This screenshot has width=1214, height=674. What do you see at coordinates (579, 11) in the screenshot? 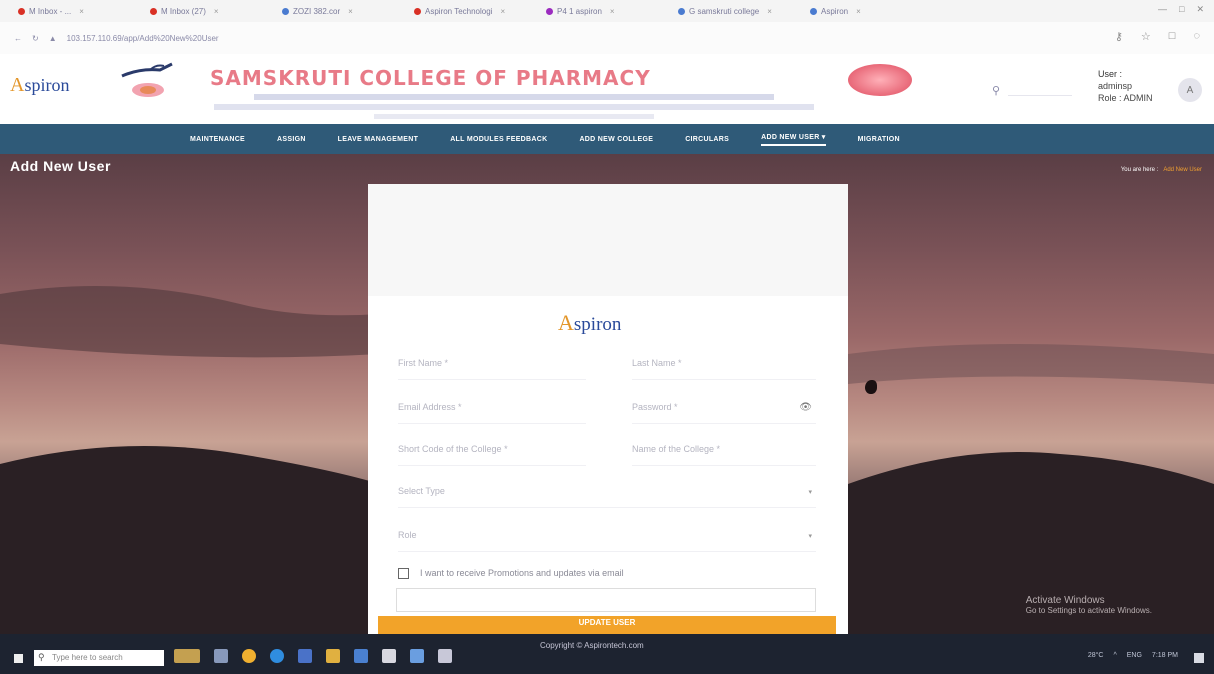
I see `tab-label: P4 1 aspiron` at bounding box center [579, 11].